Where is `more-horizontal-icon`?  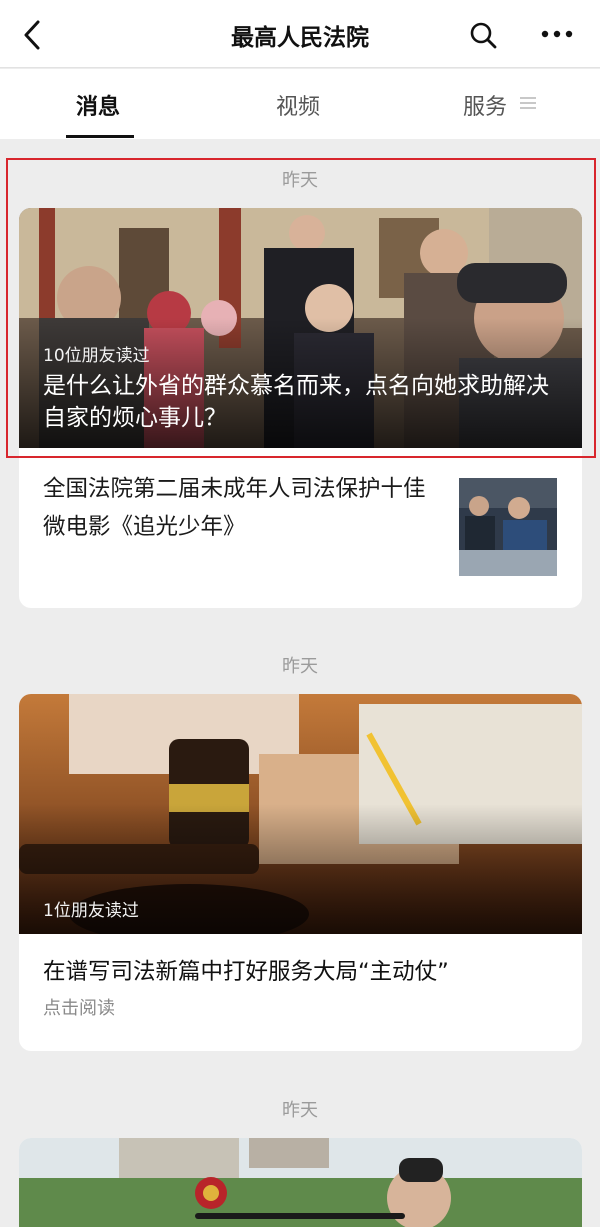 more-horizontal-icon is located at coordinates (557, 34).